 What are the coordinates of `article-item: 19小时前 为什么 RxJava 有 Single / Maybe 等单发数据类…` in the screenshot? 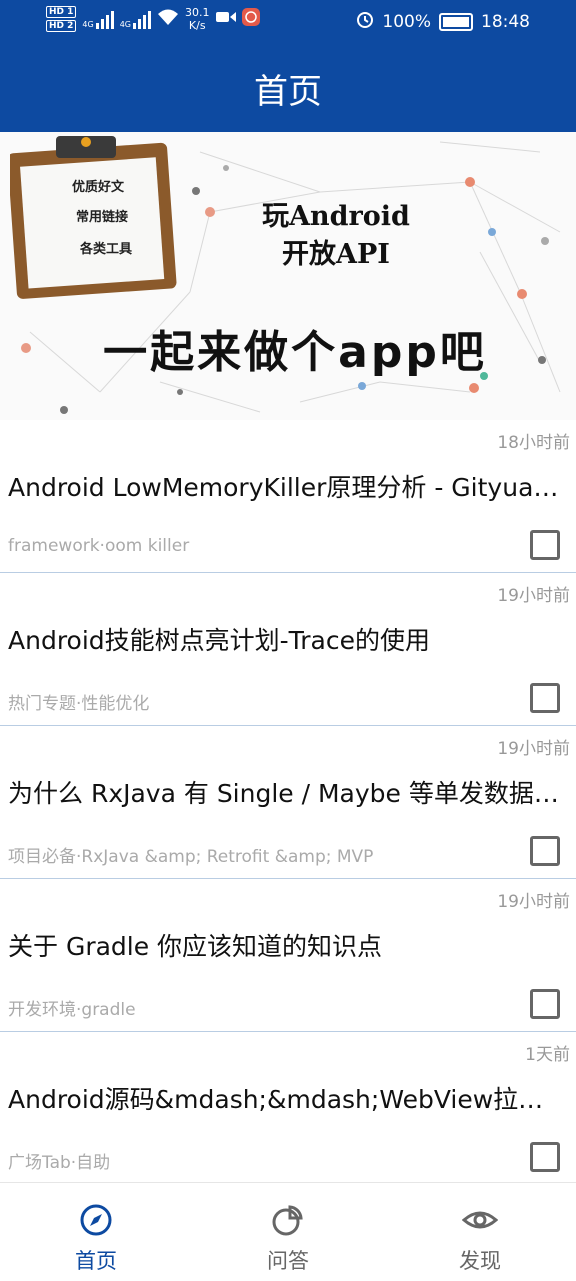 It's located at (288, 802).